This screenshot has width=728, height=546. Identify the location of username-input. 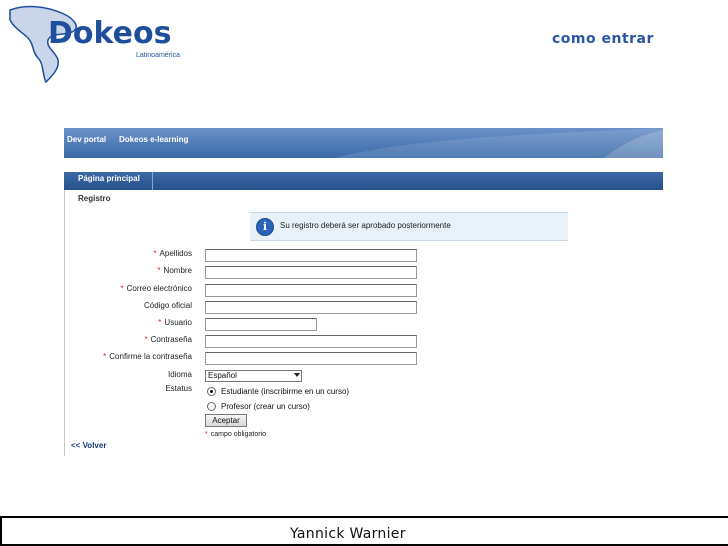
(261, 324).